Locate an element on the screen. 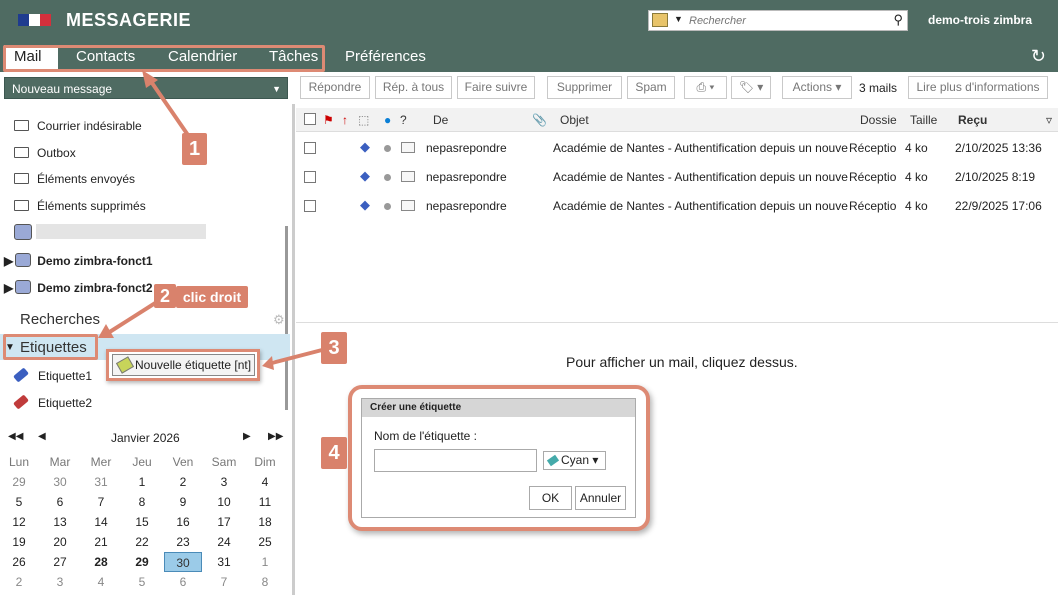  calendar-day: 18 is located at coordinates (265, 522).